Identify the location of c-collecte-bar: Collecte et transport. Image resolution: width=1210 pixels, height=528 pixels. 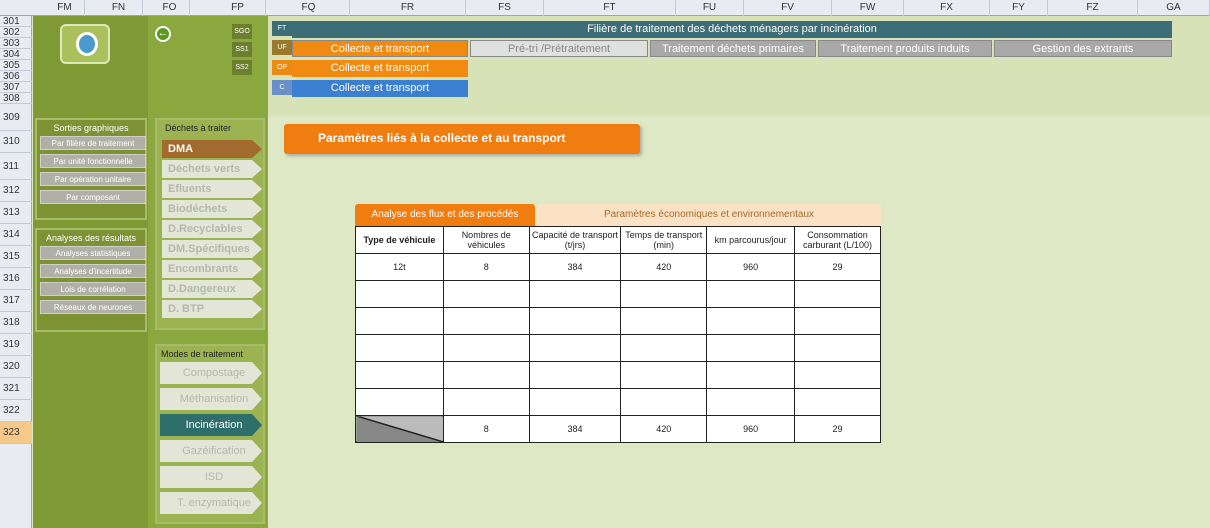
(380, 88).